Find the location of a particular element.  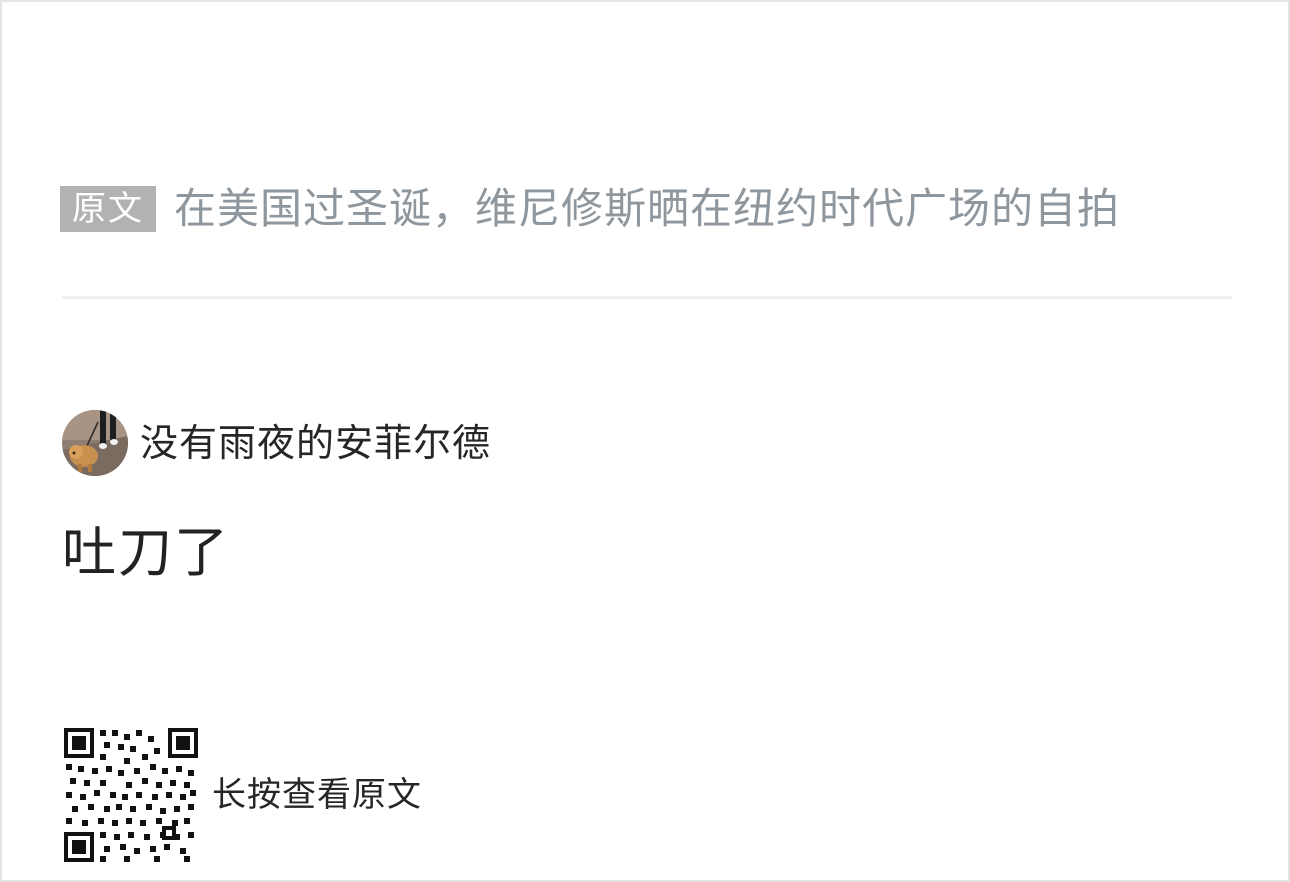

comment-author: 没有雨夜的安菲尔德 is located at coordinates (276, 443).